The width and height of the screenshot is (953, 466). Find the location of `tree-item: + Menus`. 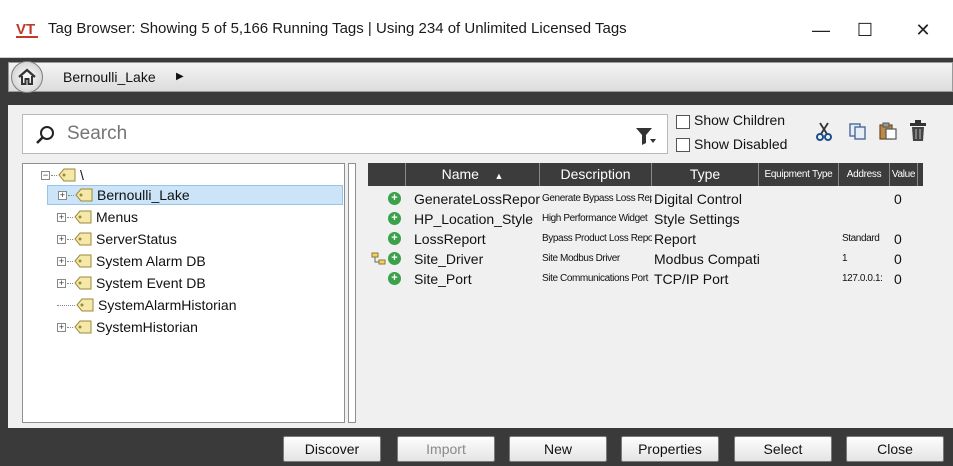

tree-item: + Menus is located at coordinates (97, 217).